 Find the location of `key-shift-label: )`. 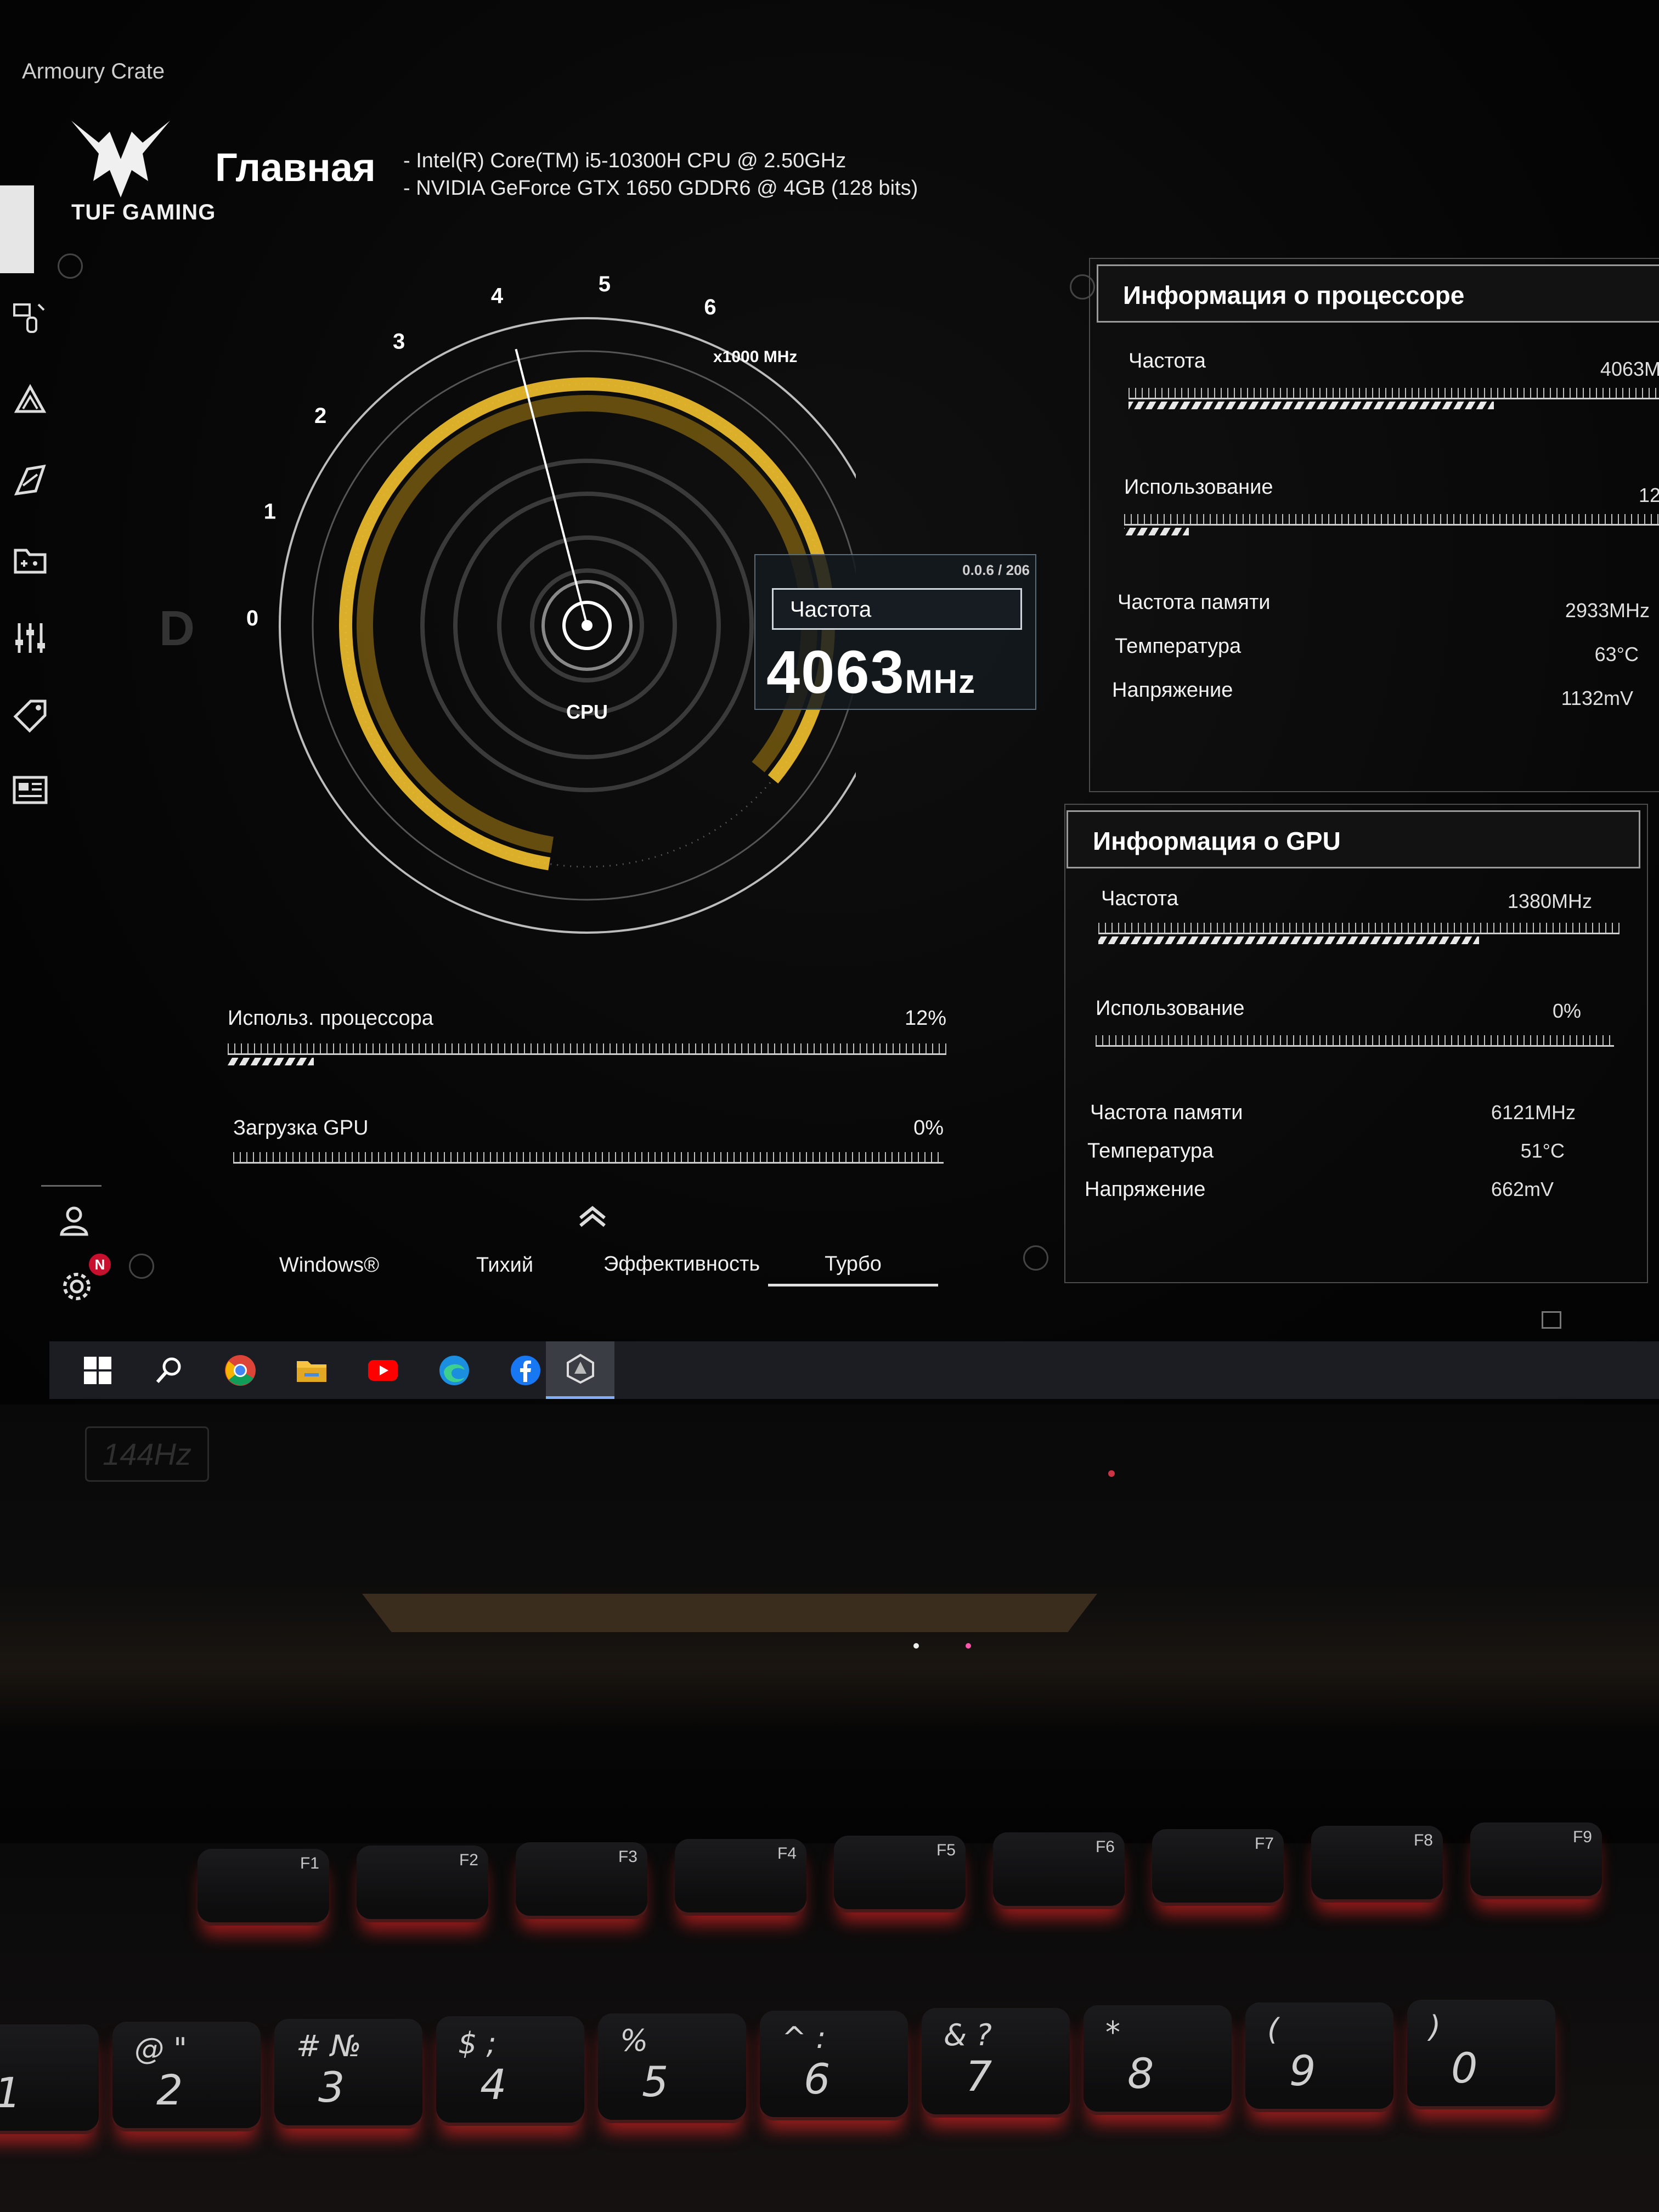

key-shift-label: ) is located at coordinates (1435, 2027).